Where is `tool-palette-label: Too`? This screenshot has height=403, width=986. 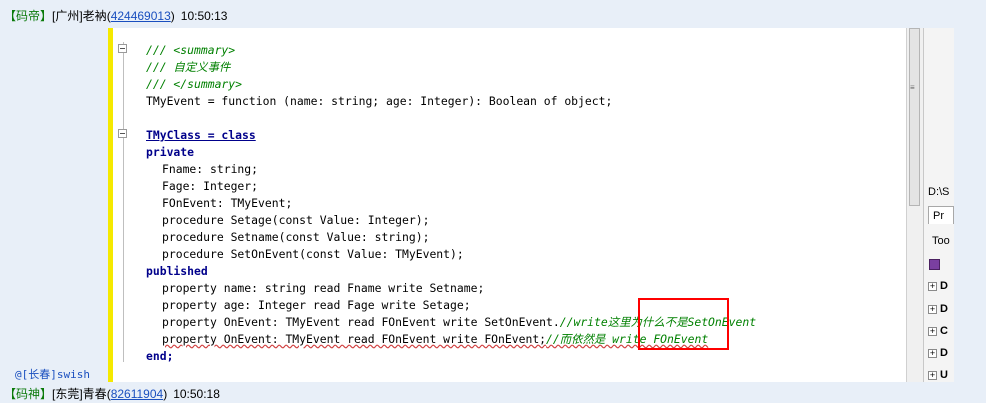
tool-palette-label: Too is located at coordinates (941, 241).